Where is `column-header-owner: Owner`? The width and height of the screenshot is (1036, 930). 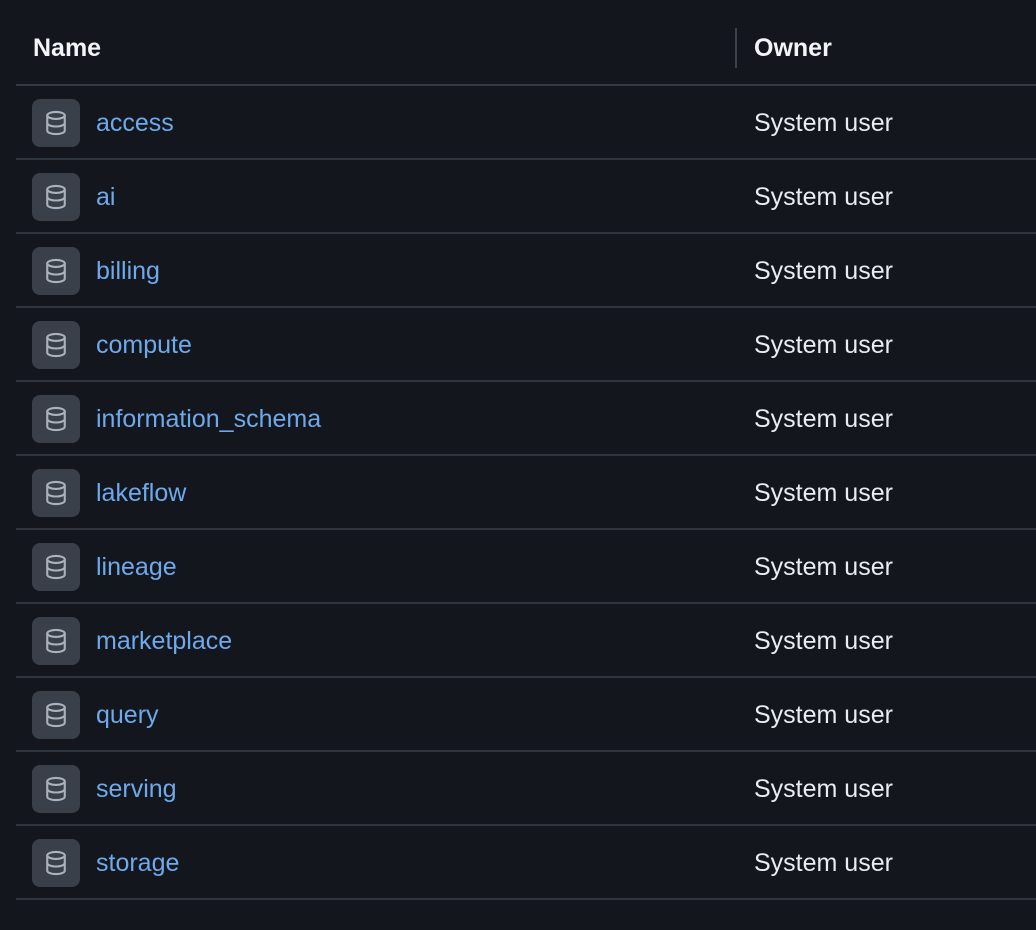 column-header-owner: Owner is located at coordinates (793, 48).